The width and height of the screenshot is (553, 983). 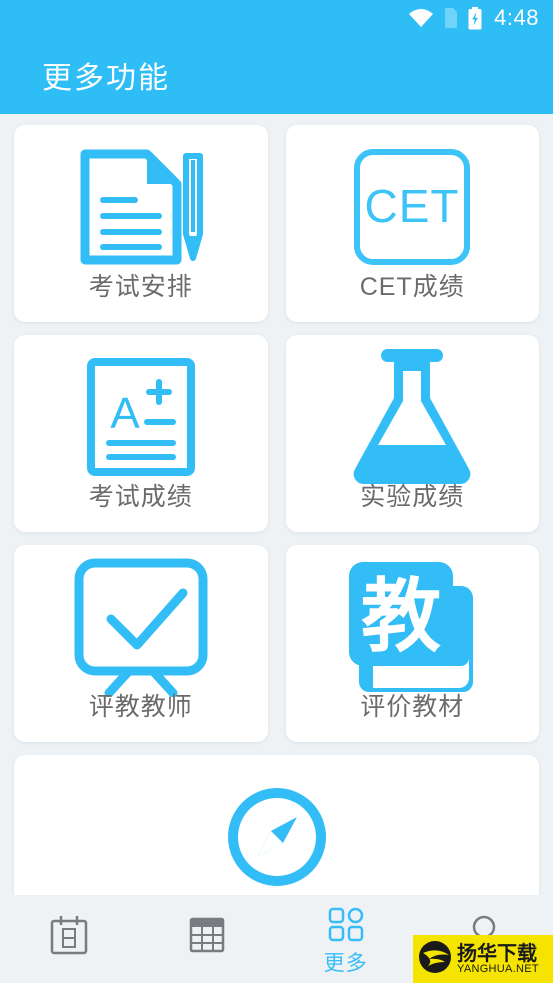 I want to click on textbook-icon: 教, so click(x=412, y=627).